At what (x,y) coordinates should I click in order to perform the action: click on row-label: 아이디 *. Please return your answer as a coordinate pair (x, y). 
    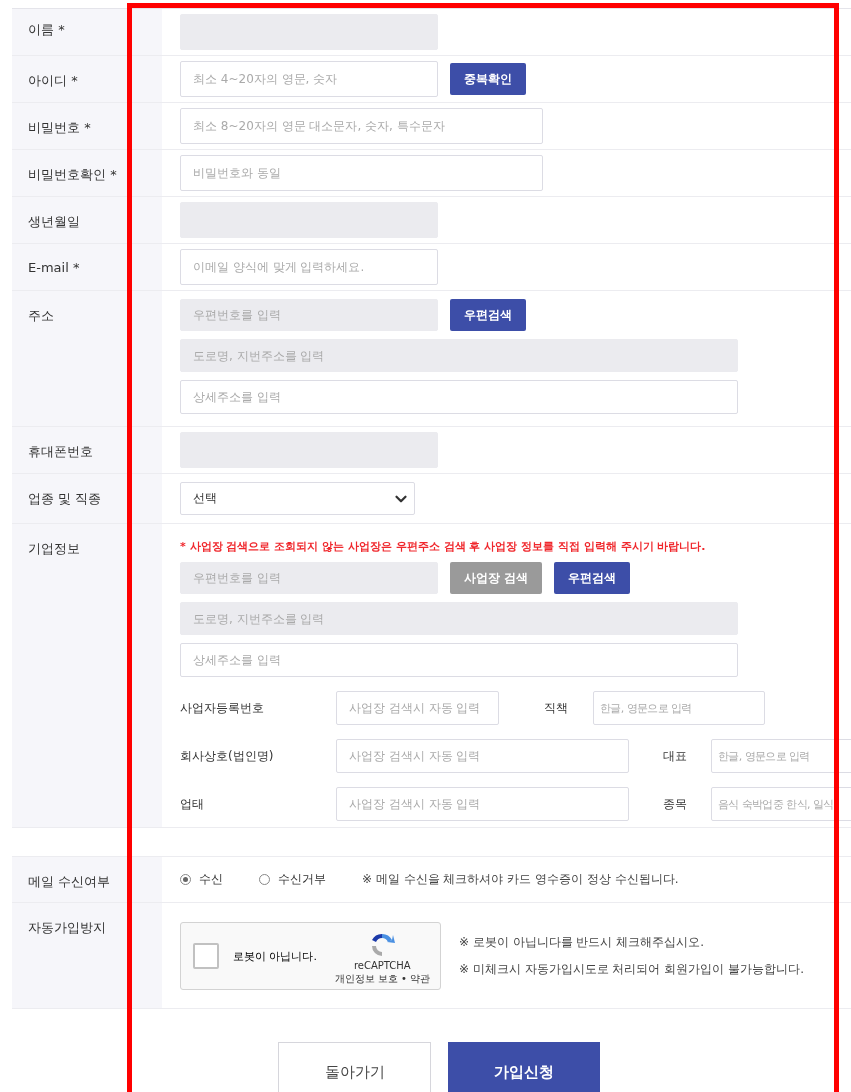
    Looking at the image, I should click on (87, 79).